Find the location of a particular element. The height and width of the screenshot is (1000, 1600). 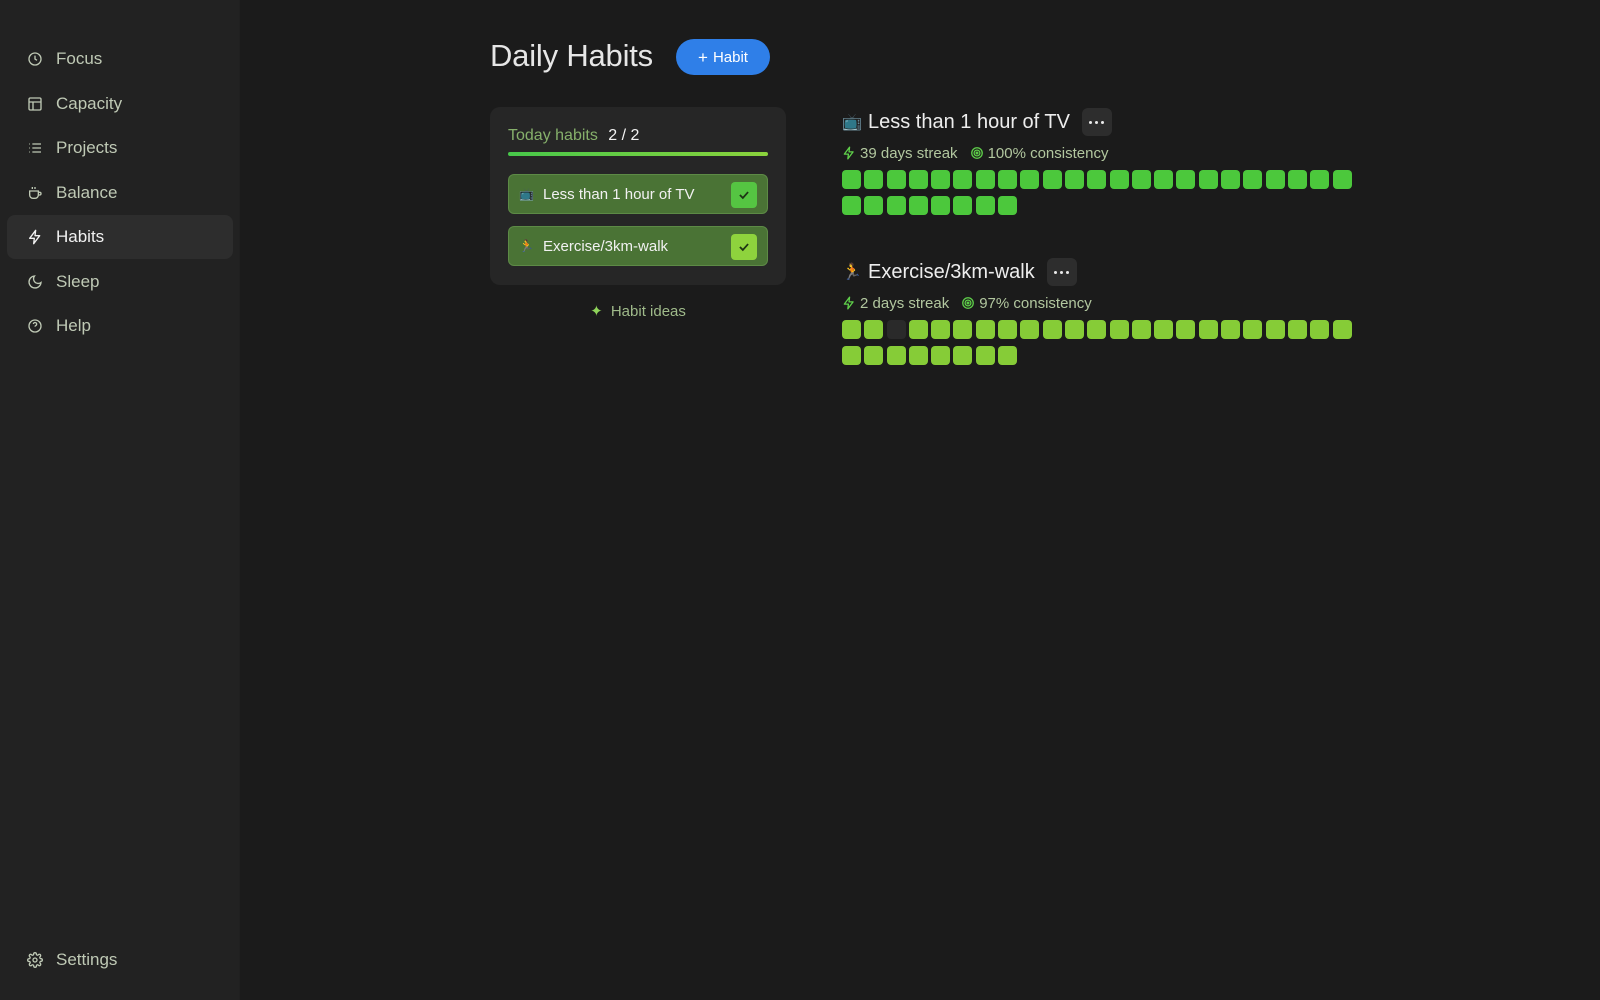

habit-header: 🏃 Exercise/3km-walk is located at coordinates (1102, 272).